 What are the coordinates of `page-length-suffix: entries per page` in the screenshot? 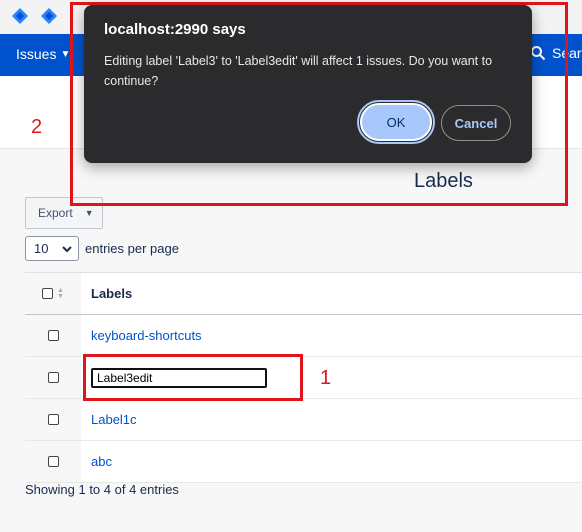 It's located at (132, 248).